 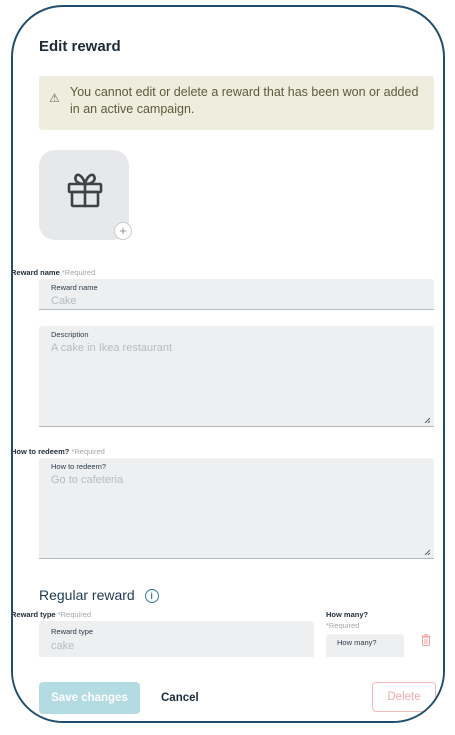 What do you see at coordinates (404, 697) in the screenshot?
I see `delete-button: Delete` at bounding box center [404, 697].